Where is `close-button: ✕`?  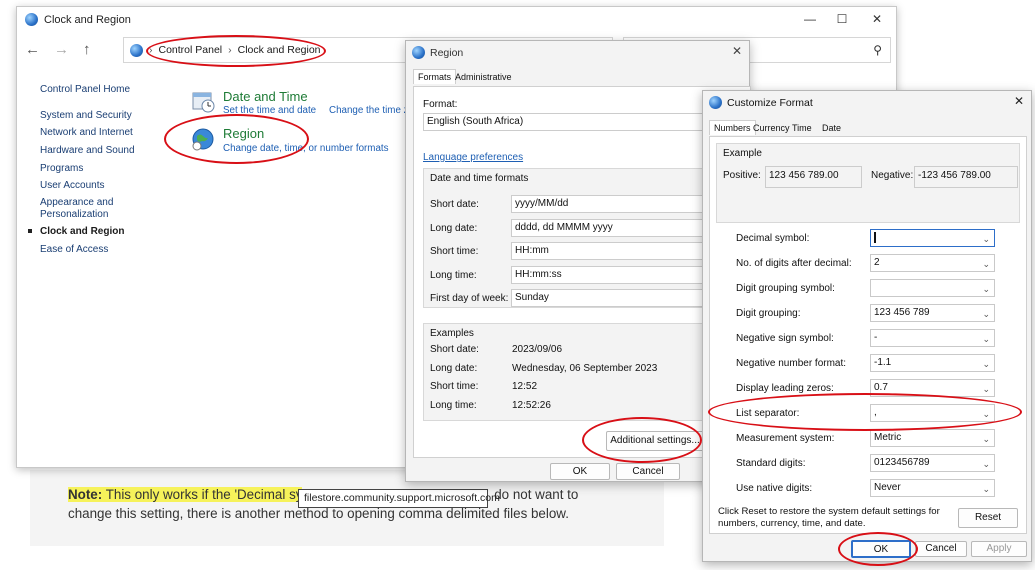 close-button: ✕ is located at coordinates (877, 20).